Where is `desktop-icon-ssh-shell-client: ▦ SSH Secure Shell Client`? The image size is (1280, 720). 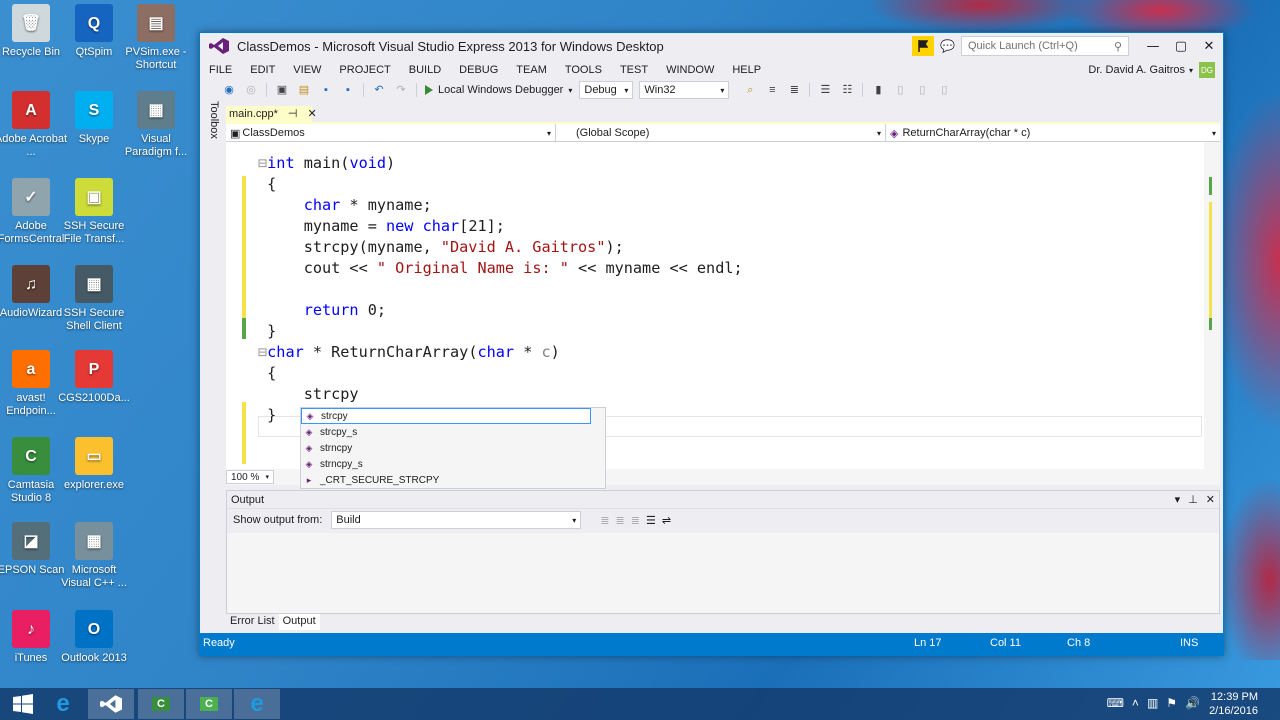 desktop-icon-ssh-shell-client: ▦ SSH Secure Shell Client is located at coordinates (94, 299).